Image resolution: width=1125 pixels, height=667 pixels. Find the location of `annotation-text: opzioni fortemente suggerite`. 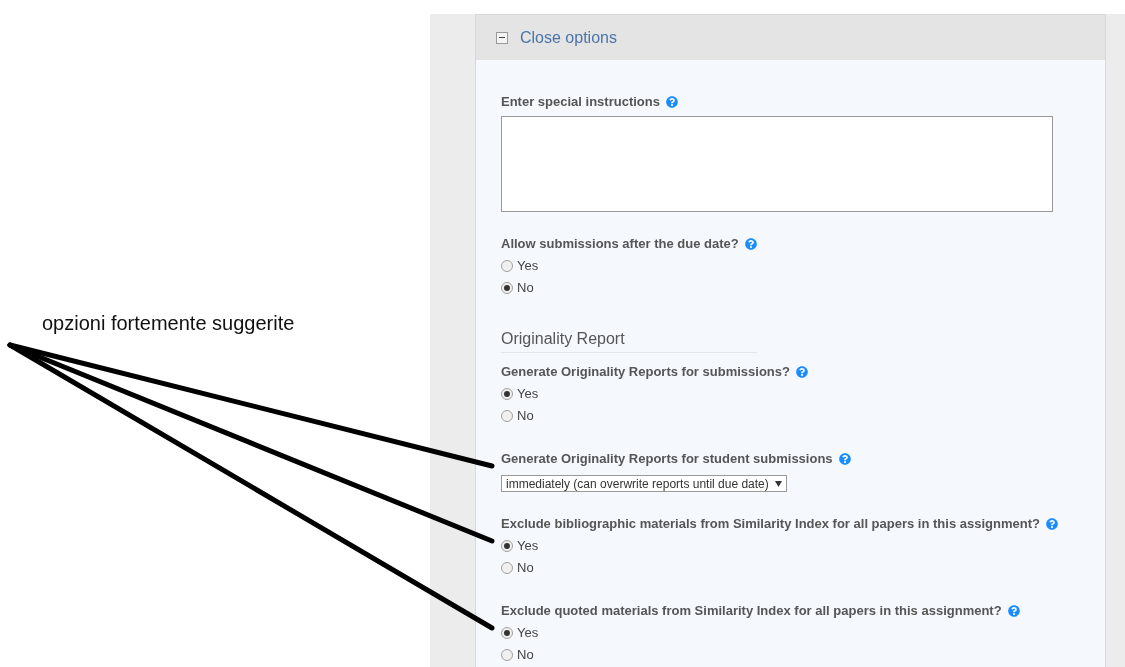

annotation-text: opzioni fortemente suggerite is located at coordinates (168, 323).